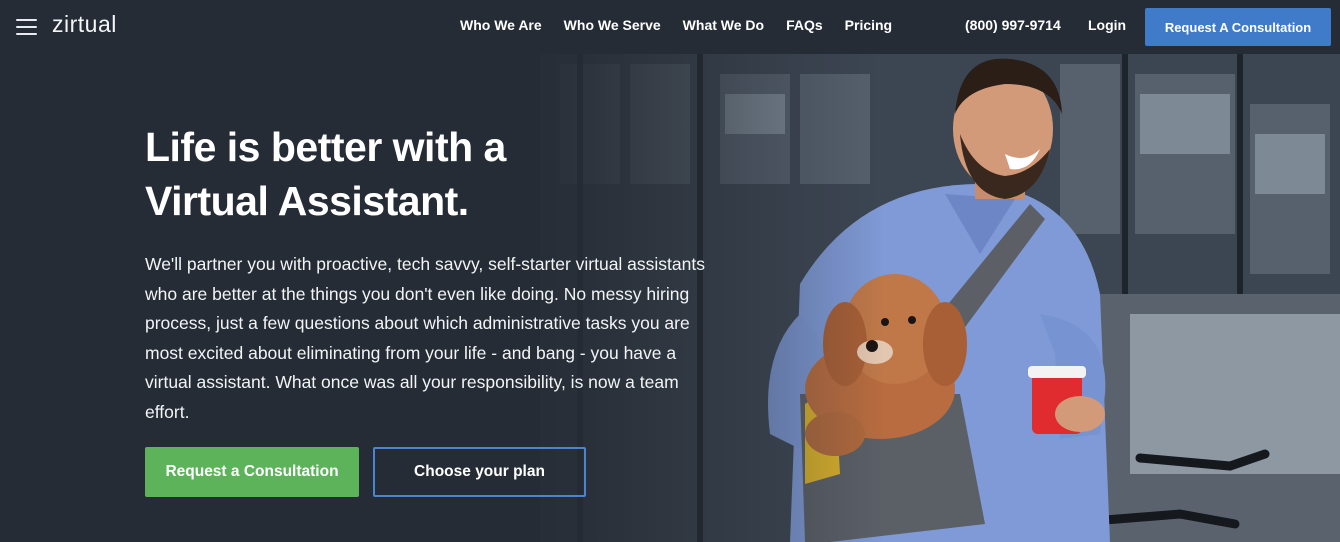 The height and width of the screenshot is (542, 1340). What do you see at coordinates (612, 25) in the screenshot?
I see `nav-link-who-we-serve: Who We Serve` at bounding box center [612, 25].